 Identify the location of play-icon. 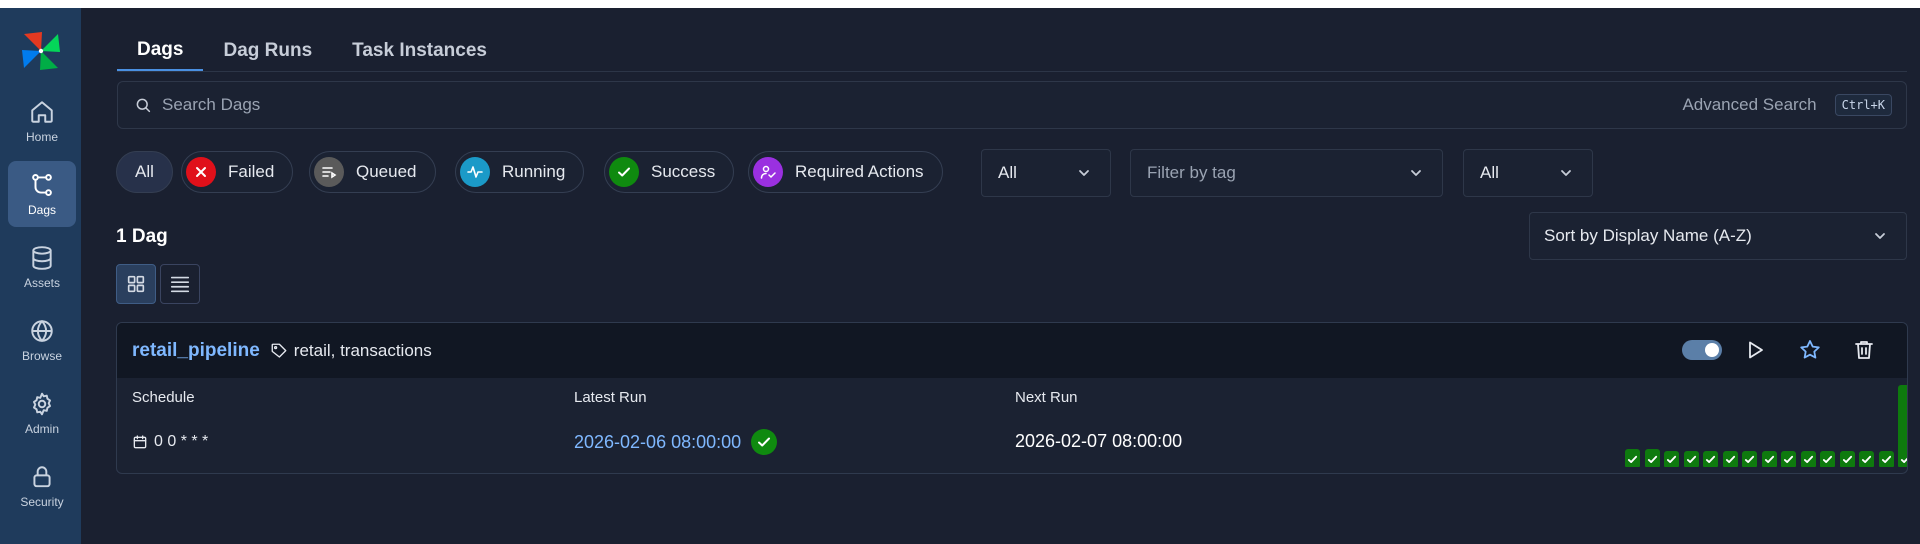
(1755, 350).